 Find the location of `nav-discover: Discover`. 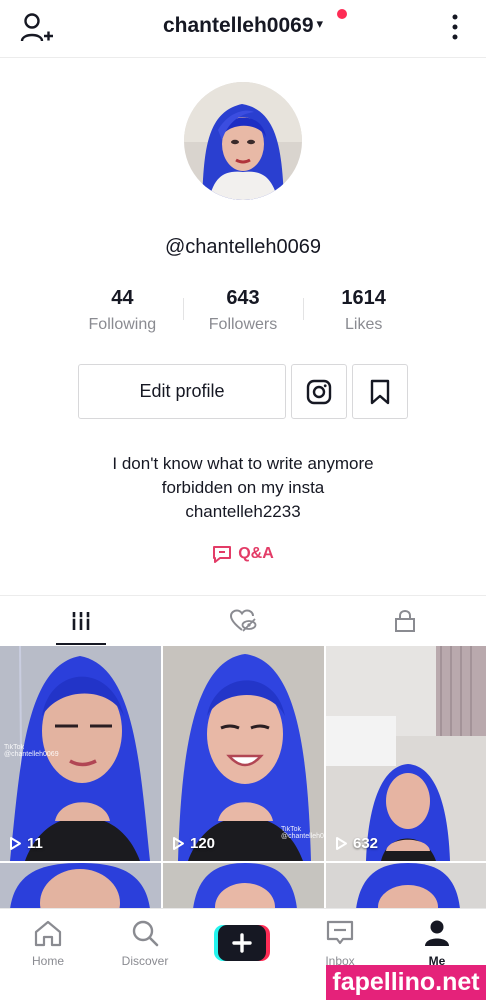

nav-discover: Discover is located at coordinates (145, 943).